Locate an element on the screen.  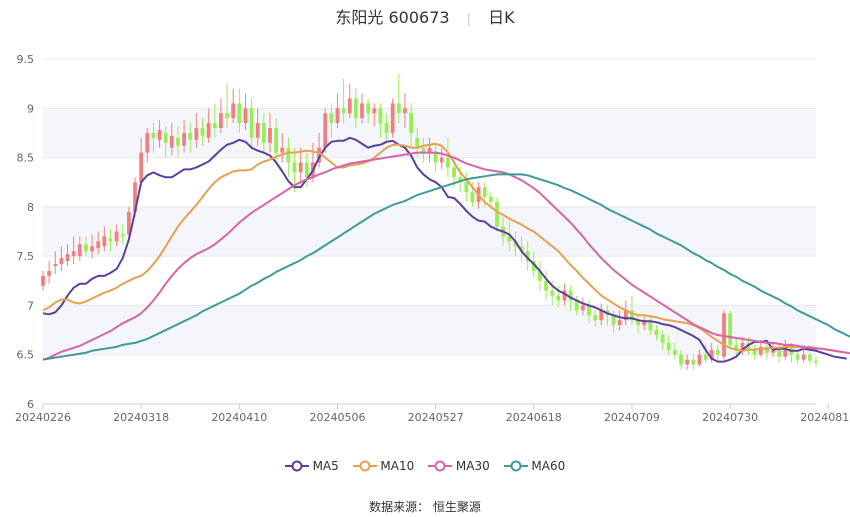
x-tick-label: 20240819 is located at coordinates (825, 417).